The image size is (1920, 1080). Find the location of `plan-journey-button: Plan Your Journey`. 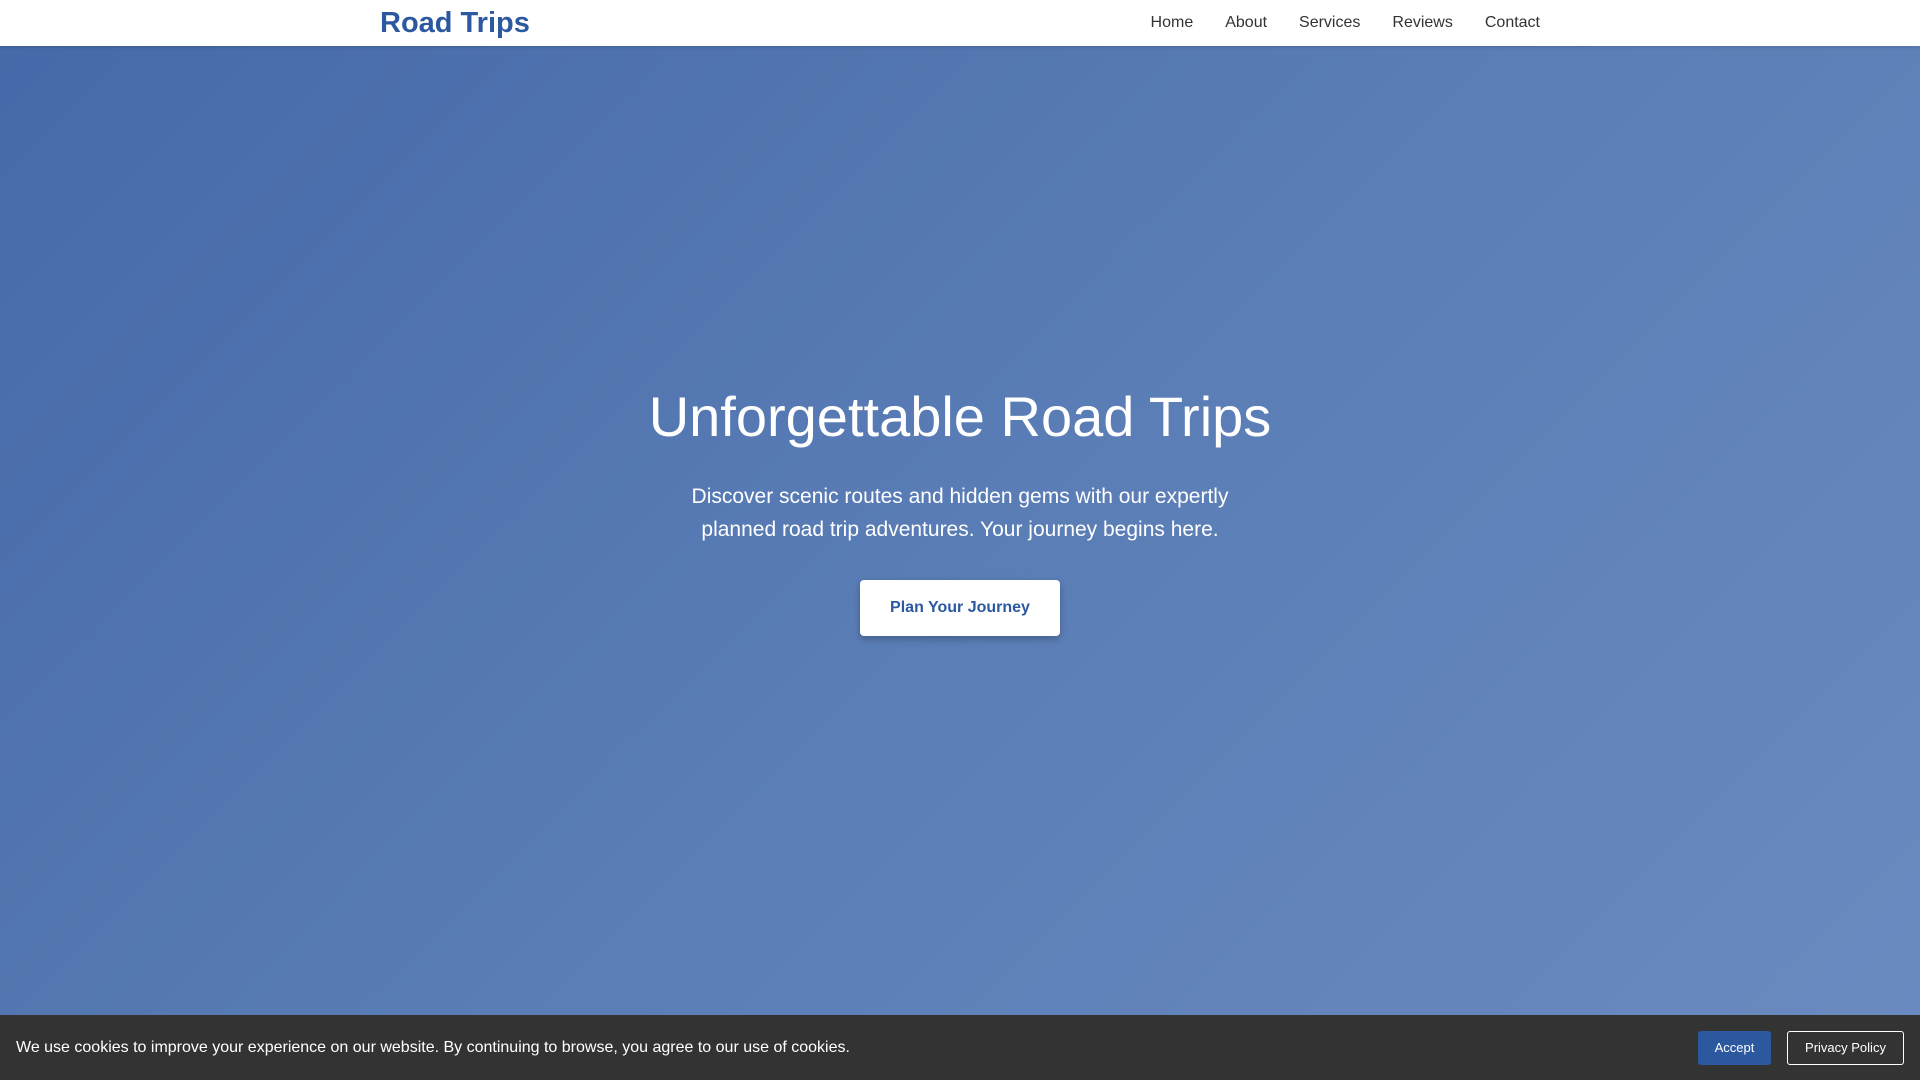

plan-journey-button: Plan Your Journey is located at coordinates (960, 608).